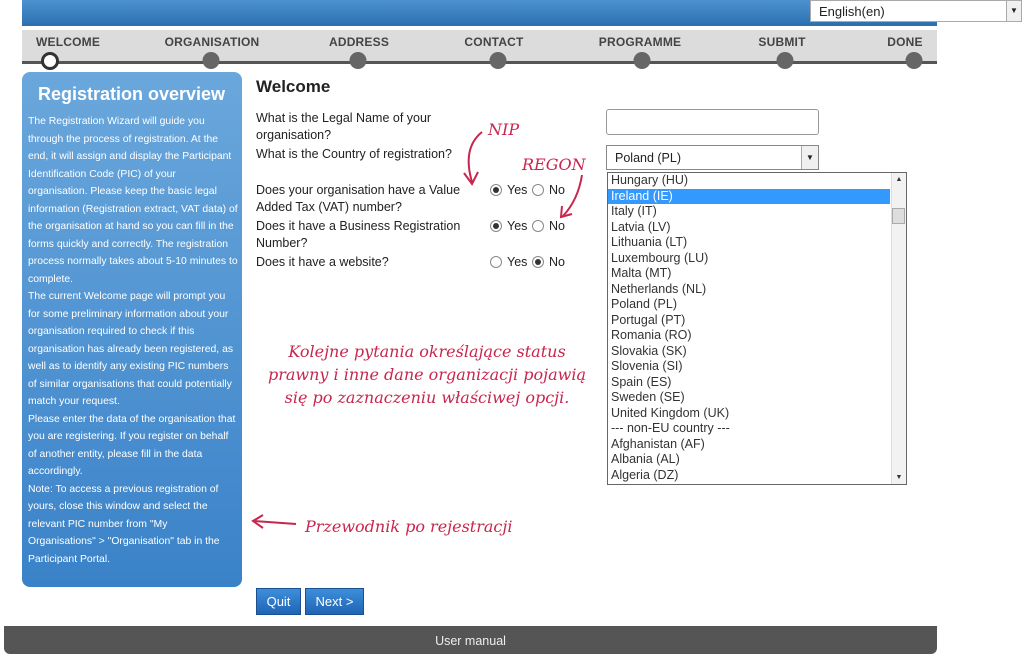 This screenshot has height=656, width=1024. What do you see at coordinates (554, 164) in the screenshot?
I see `annotation-regon: REGON` at bounding box center [554, 164].